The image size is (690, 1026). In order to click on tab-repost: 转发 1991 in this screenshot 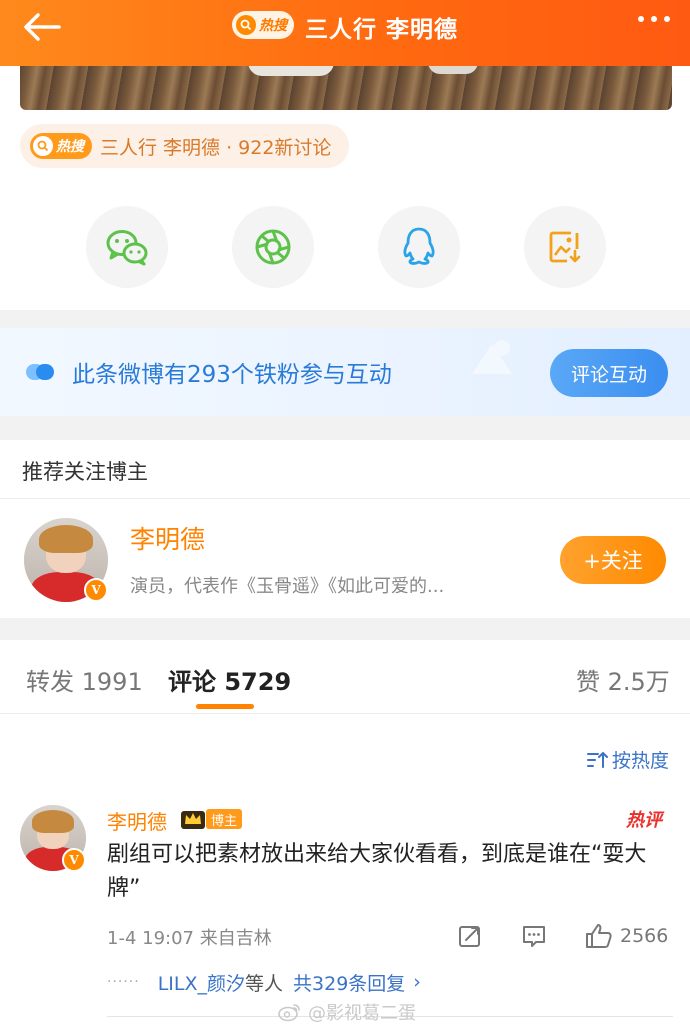, I will do `click(84, 679)`.